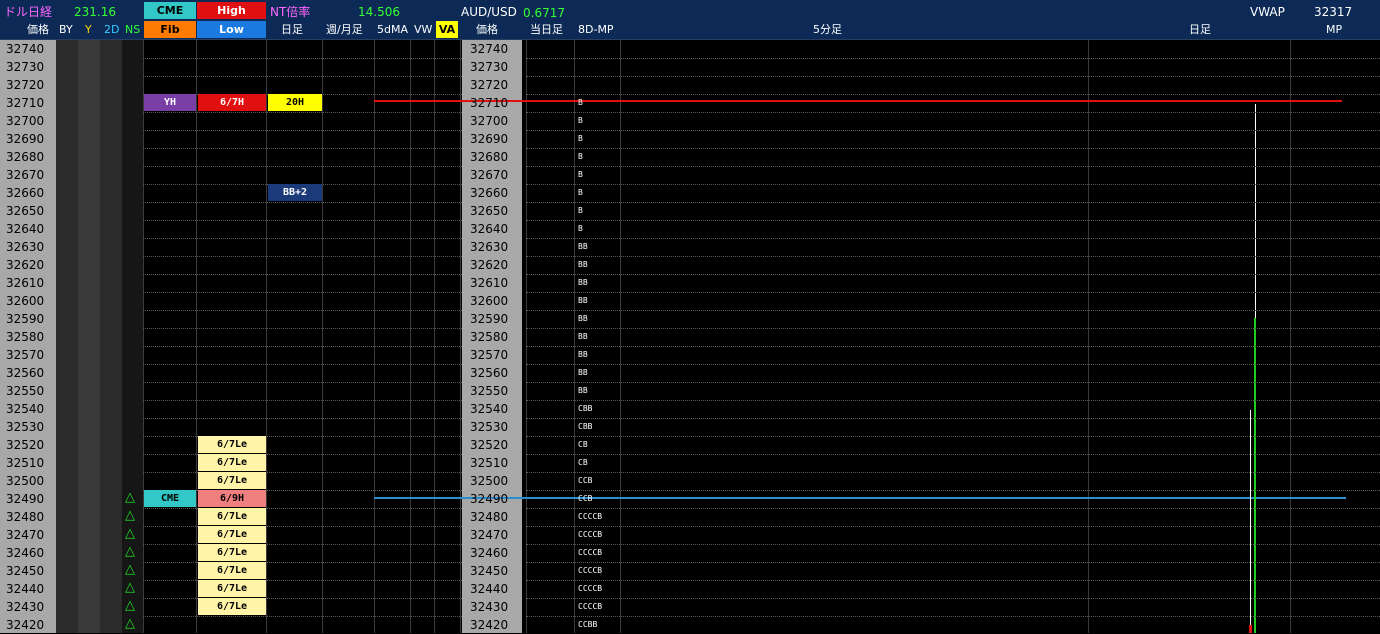 This screenshot has width=1380, height=634. Describe the element at coordinates (231, 29) in the screenshot. I see `badge-low: Low` at that location.